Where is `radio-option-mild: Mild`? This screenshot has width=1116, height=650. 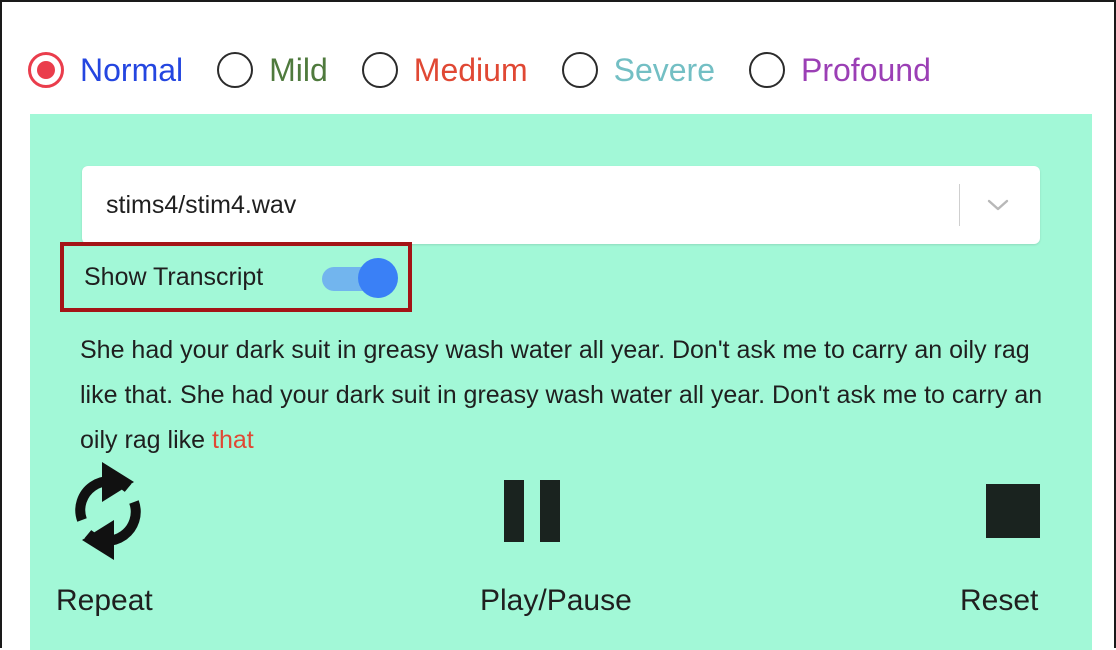
radio-option-mild: Mild is located at coordinates (272, 70).